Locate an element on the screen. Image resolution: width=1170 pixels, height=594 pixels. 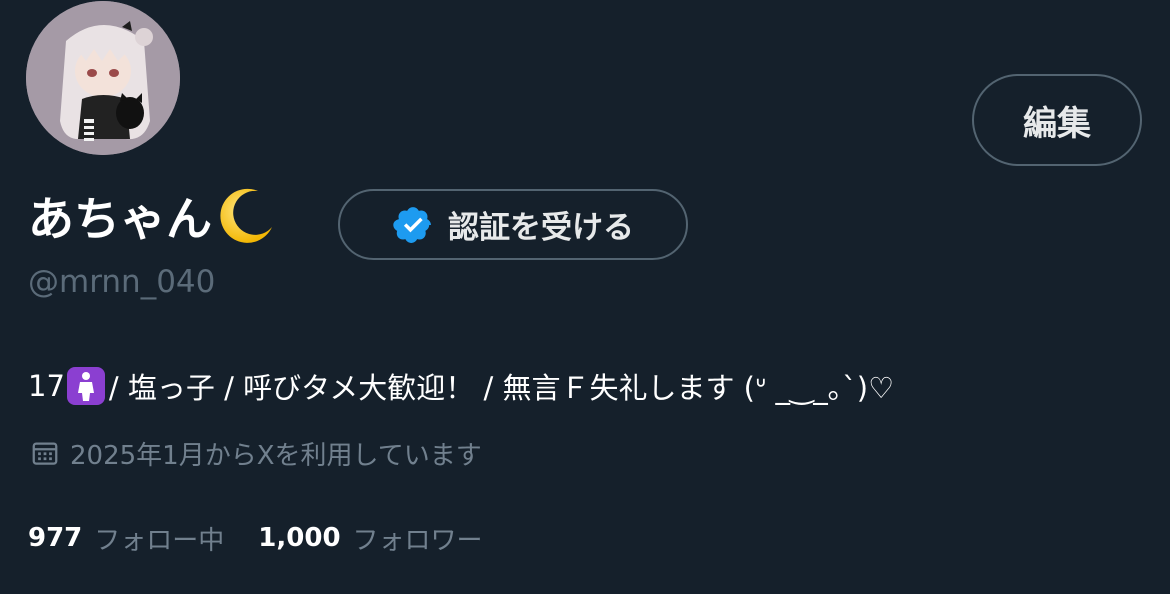
bio-text: / 塩っ子 / 呼びタメ大歓迎！ / 無言Ｆ失礼します (ᐡ _‿_｡`)♡ is located at coordinates (501, 388).